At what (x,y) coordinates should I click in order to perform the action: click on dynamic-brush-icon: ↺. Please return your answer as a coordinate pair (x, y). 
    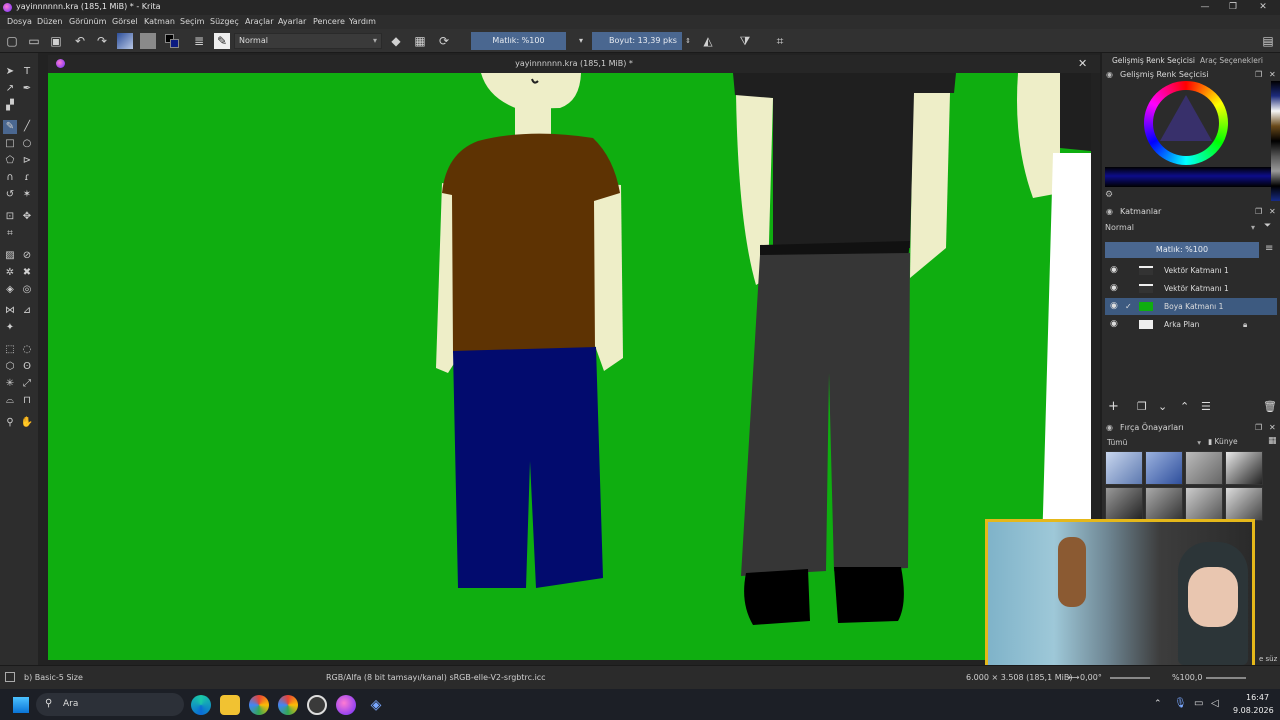
    Looking at the image, I should click on (10, 195).